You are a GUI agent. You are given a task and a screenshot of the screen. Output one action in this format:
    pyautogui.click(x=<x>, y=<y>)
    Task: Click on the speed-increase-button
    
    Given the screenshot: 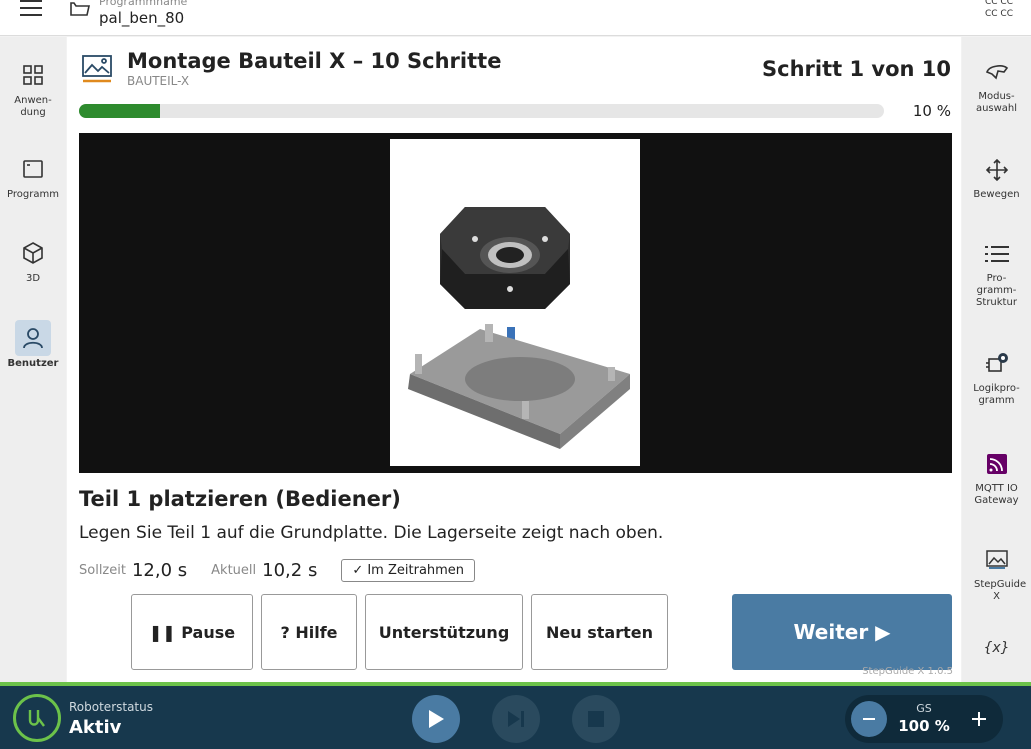 What is the action you would take?
    pyautogui.click(x=979, y=719)
    